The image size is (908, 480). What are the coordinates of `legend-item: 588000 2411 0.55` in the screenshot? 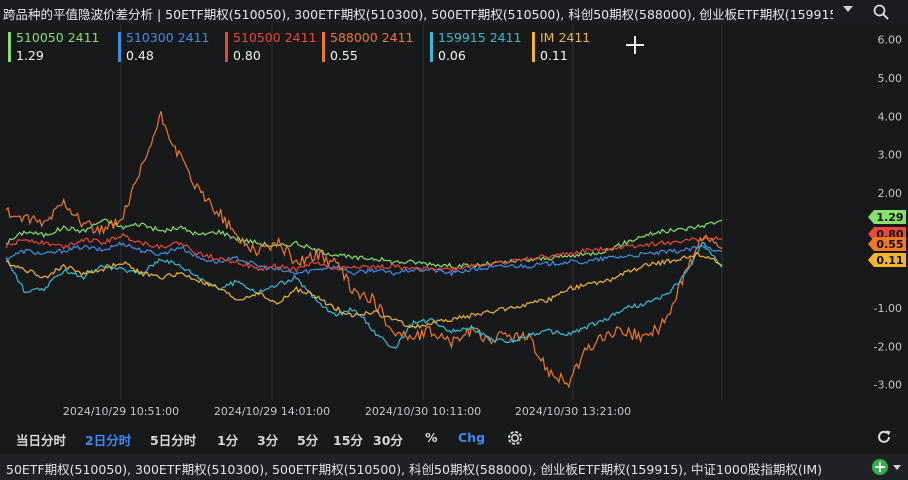 It's located at (374, 48).